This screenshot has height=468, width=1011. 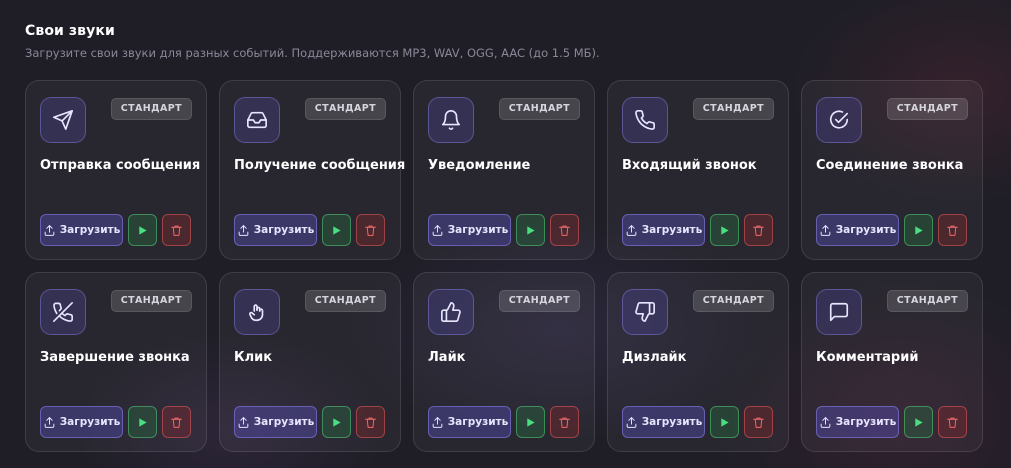 What do you see at coordinates (257, 312) in the screenshot?
I see `mouse-pointer-icon` at bounding box center [257, 312].